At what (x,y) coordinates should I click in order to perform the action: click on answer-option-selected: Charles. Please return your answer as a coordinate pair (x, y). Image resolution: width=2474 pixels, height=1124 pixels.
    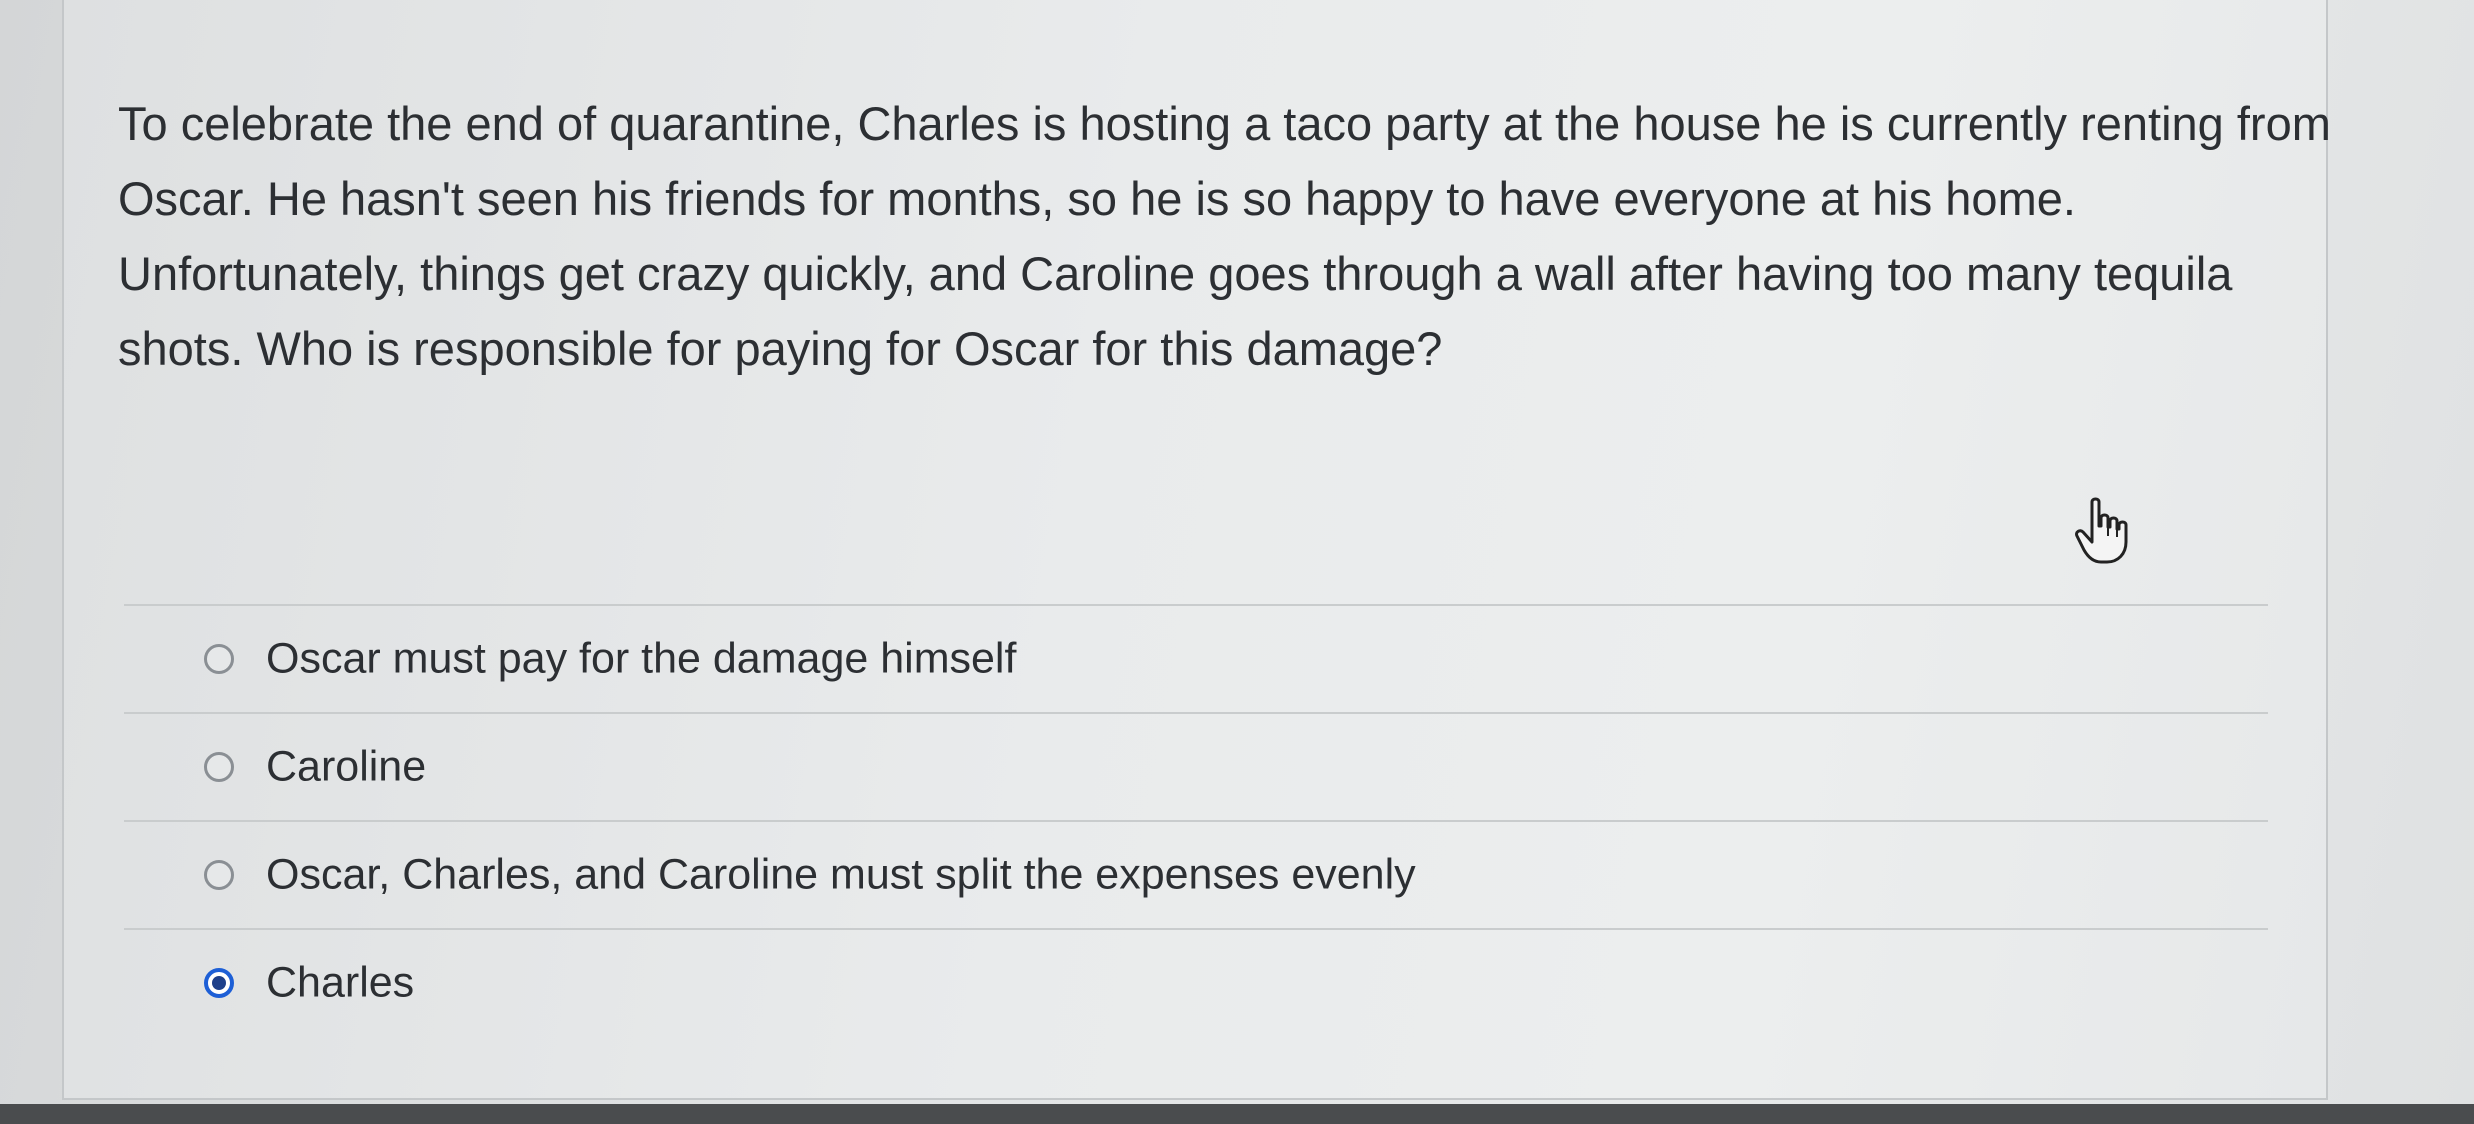
    Looking at the image, I should click on (1196, 982).